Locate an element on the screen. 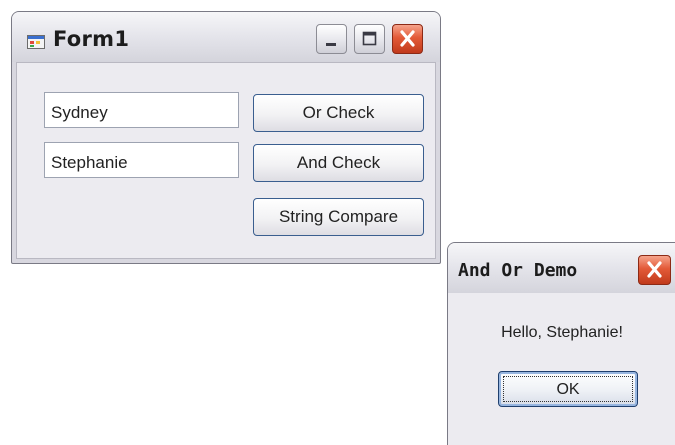 Image resolution: width=675 pixels, height=445 pixels. close-button is located at coordinates (407, 39).